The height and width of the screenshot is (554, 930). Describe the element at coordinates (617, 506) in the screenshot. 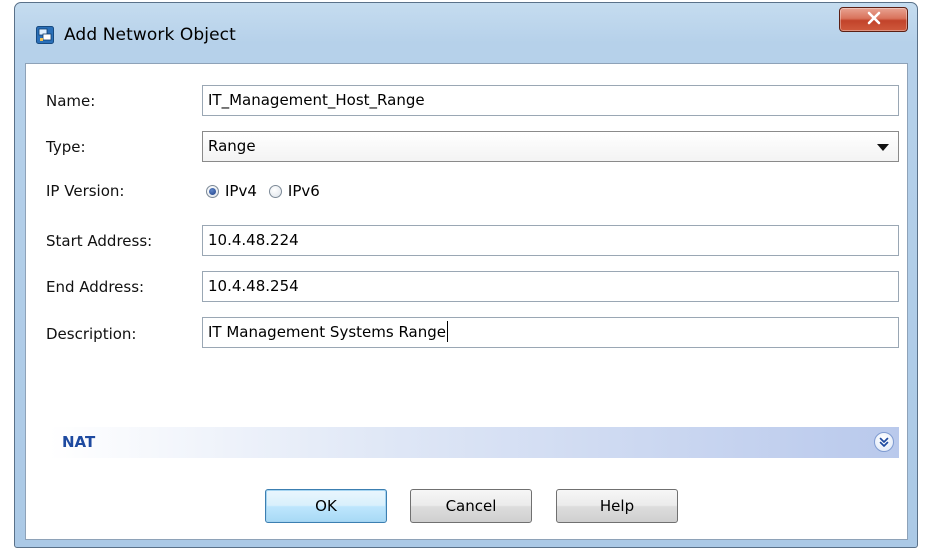

I see `help-button: Help` at that location.